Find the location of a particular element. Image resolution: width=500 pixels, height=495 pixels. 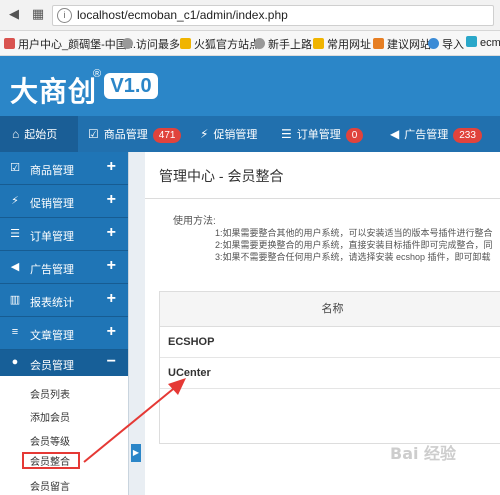

page-title: 管理中心 - 会员整合 is located at coordinates (221, 176).